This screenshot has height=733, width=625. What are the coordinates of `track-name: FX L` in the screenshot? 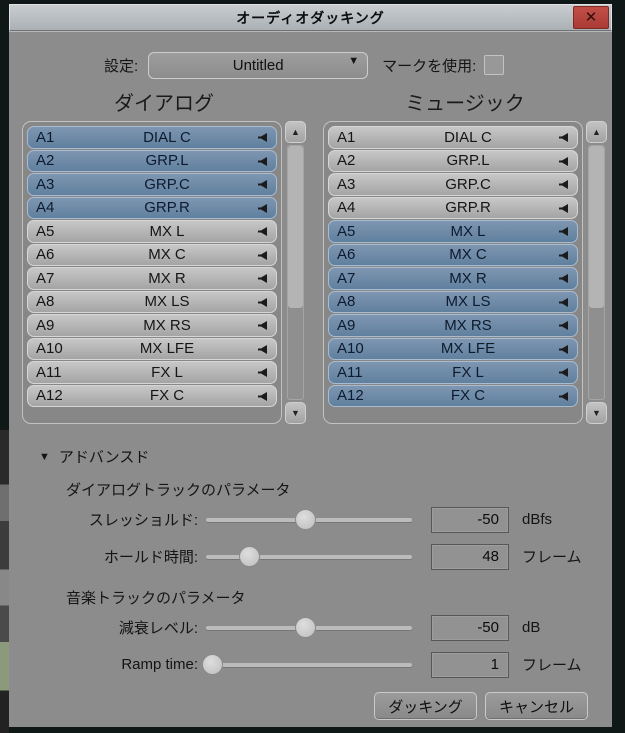 It's located at (167, 372).